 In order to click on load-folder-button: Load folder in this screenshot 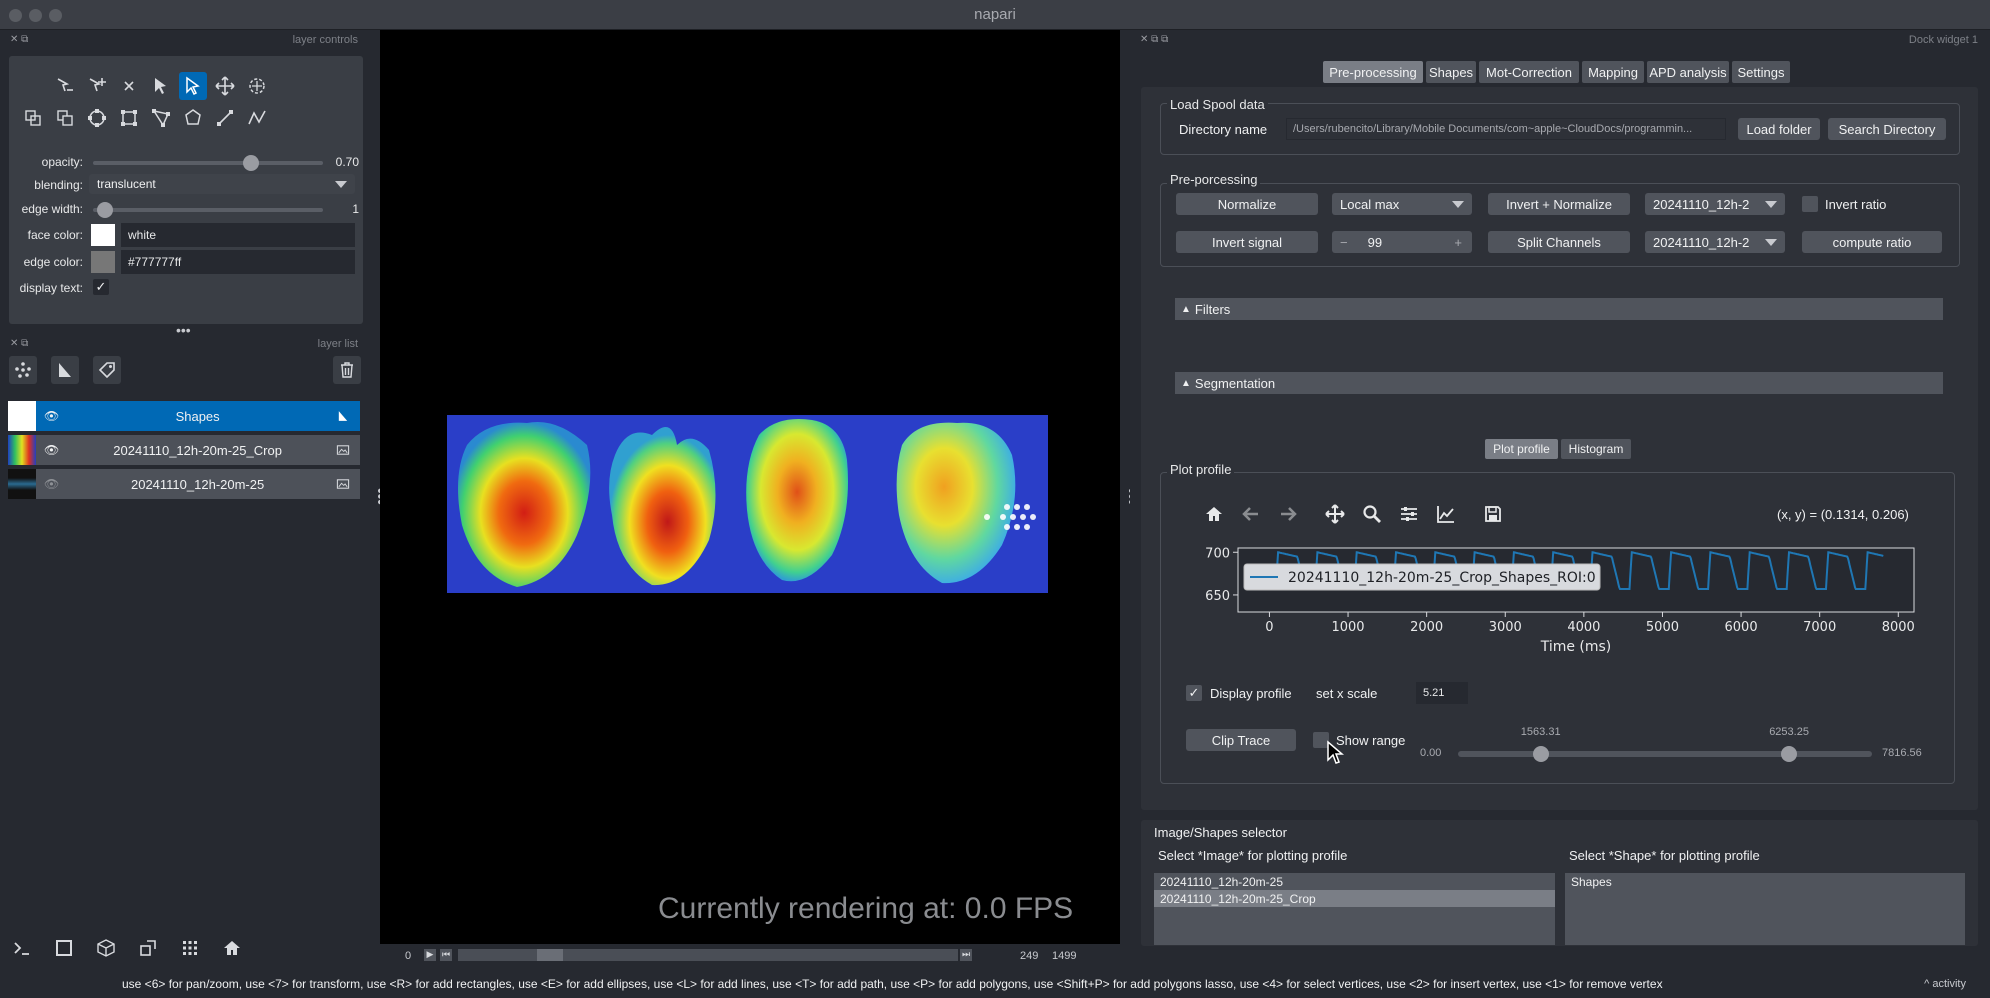, I will do `click(1779, 129)`.